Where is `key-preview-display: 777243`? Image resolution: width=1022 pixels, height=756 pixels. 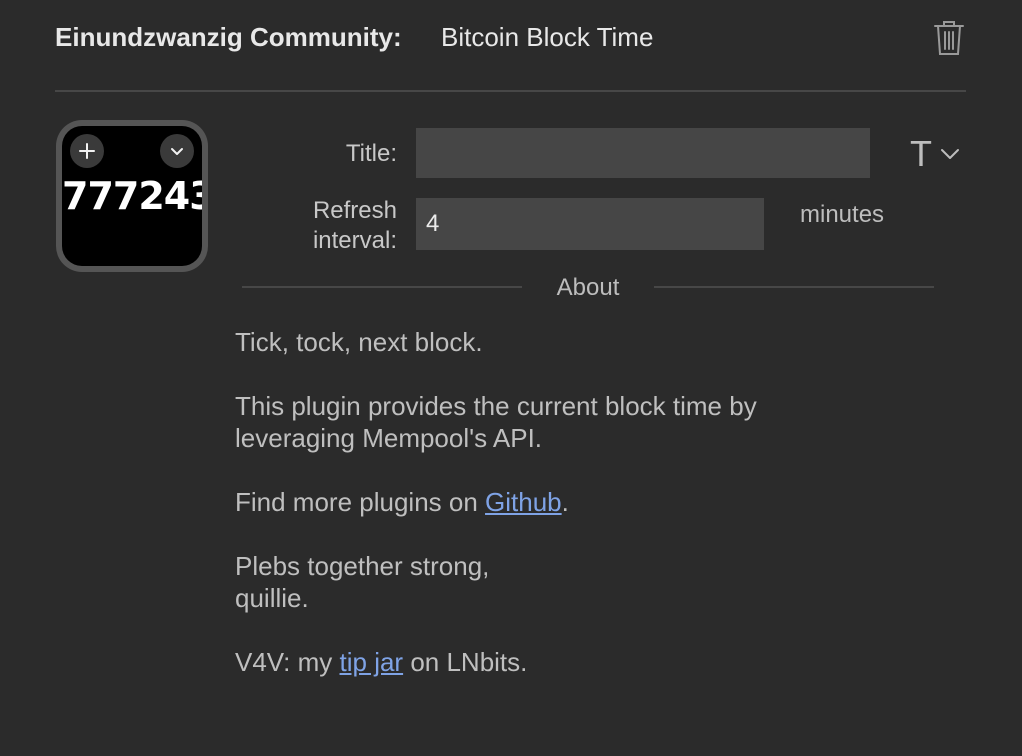 key-preview-display: 777243 is located at coordinates (132, 196).